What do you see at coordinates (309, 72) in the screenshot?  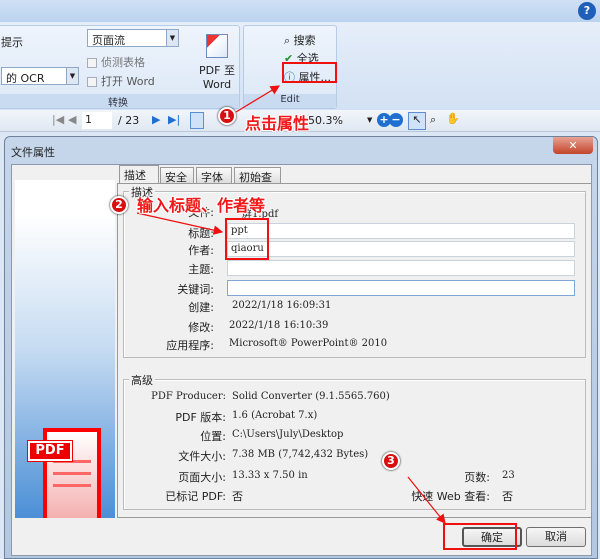 I see `highlight-properties` at bounding box center [309, 72].